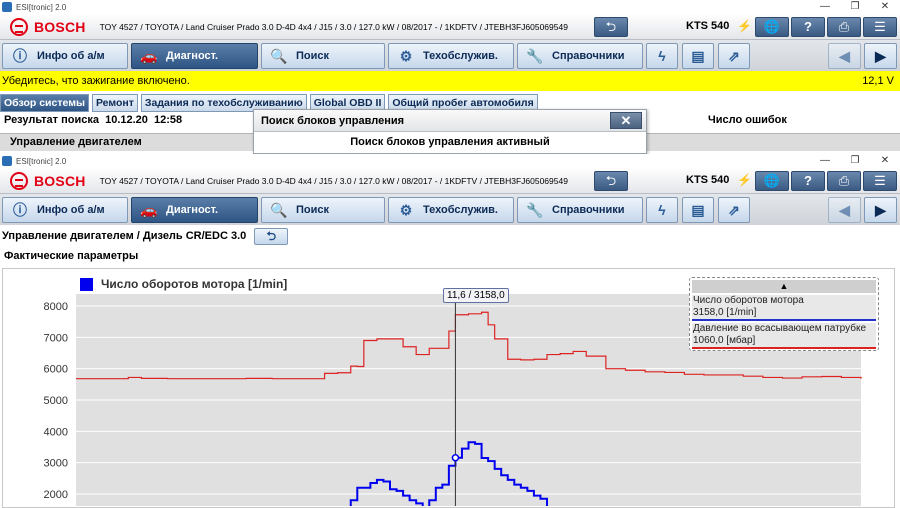  I want to click on y-tick-label: 5000, so click(56, 401).